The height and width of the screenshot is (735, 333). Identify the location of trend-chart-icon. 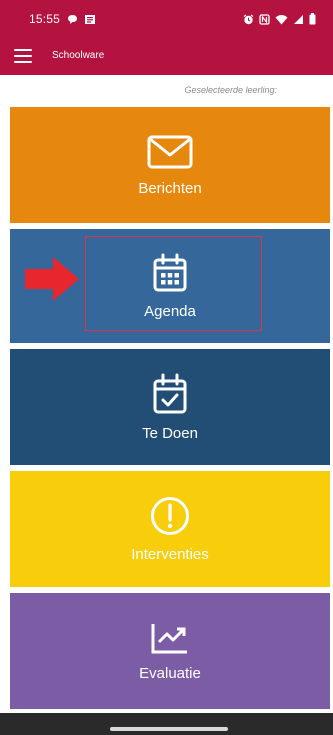
(169, 638).